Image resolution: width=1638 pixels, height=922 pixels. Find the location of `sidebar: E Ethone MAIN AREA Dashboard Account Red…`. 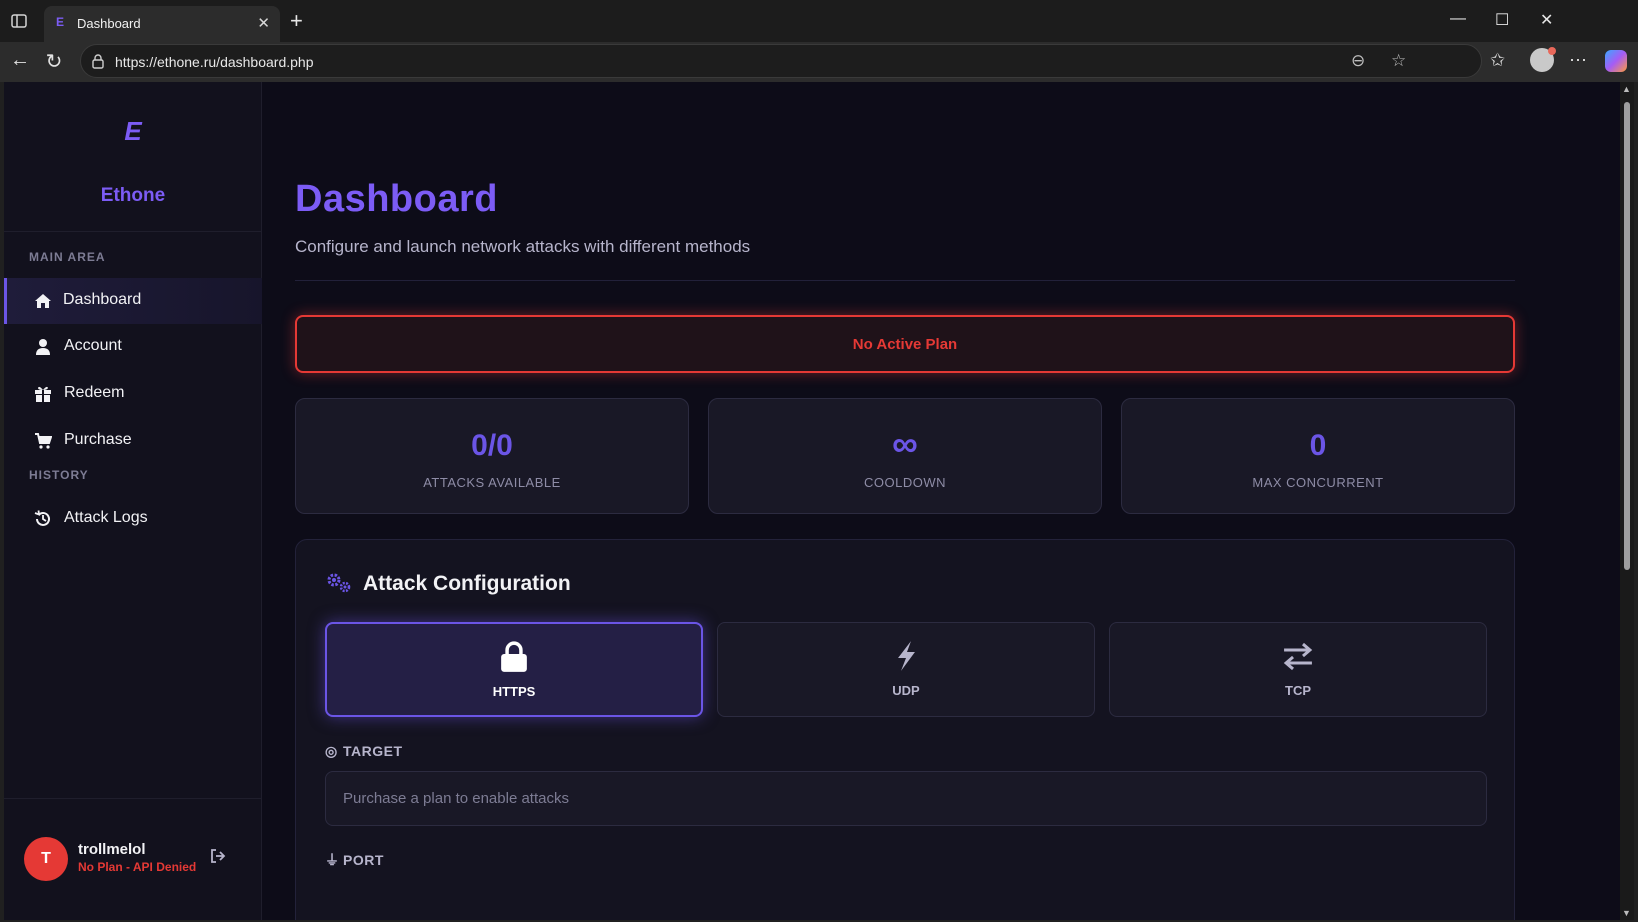

sidebar: E Ethone MAIN AREA Dashboard Account Red… is located at coordinates (133, 501).